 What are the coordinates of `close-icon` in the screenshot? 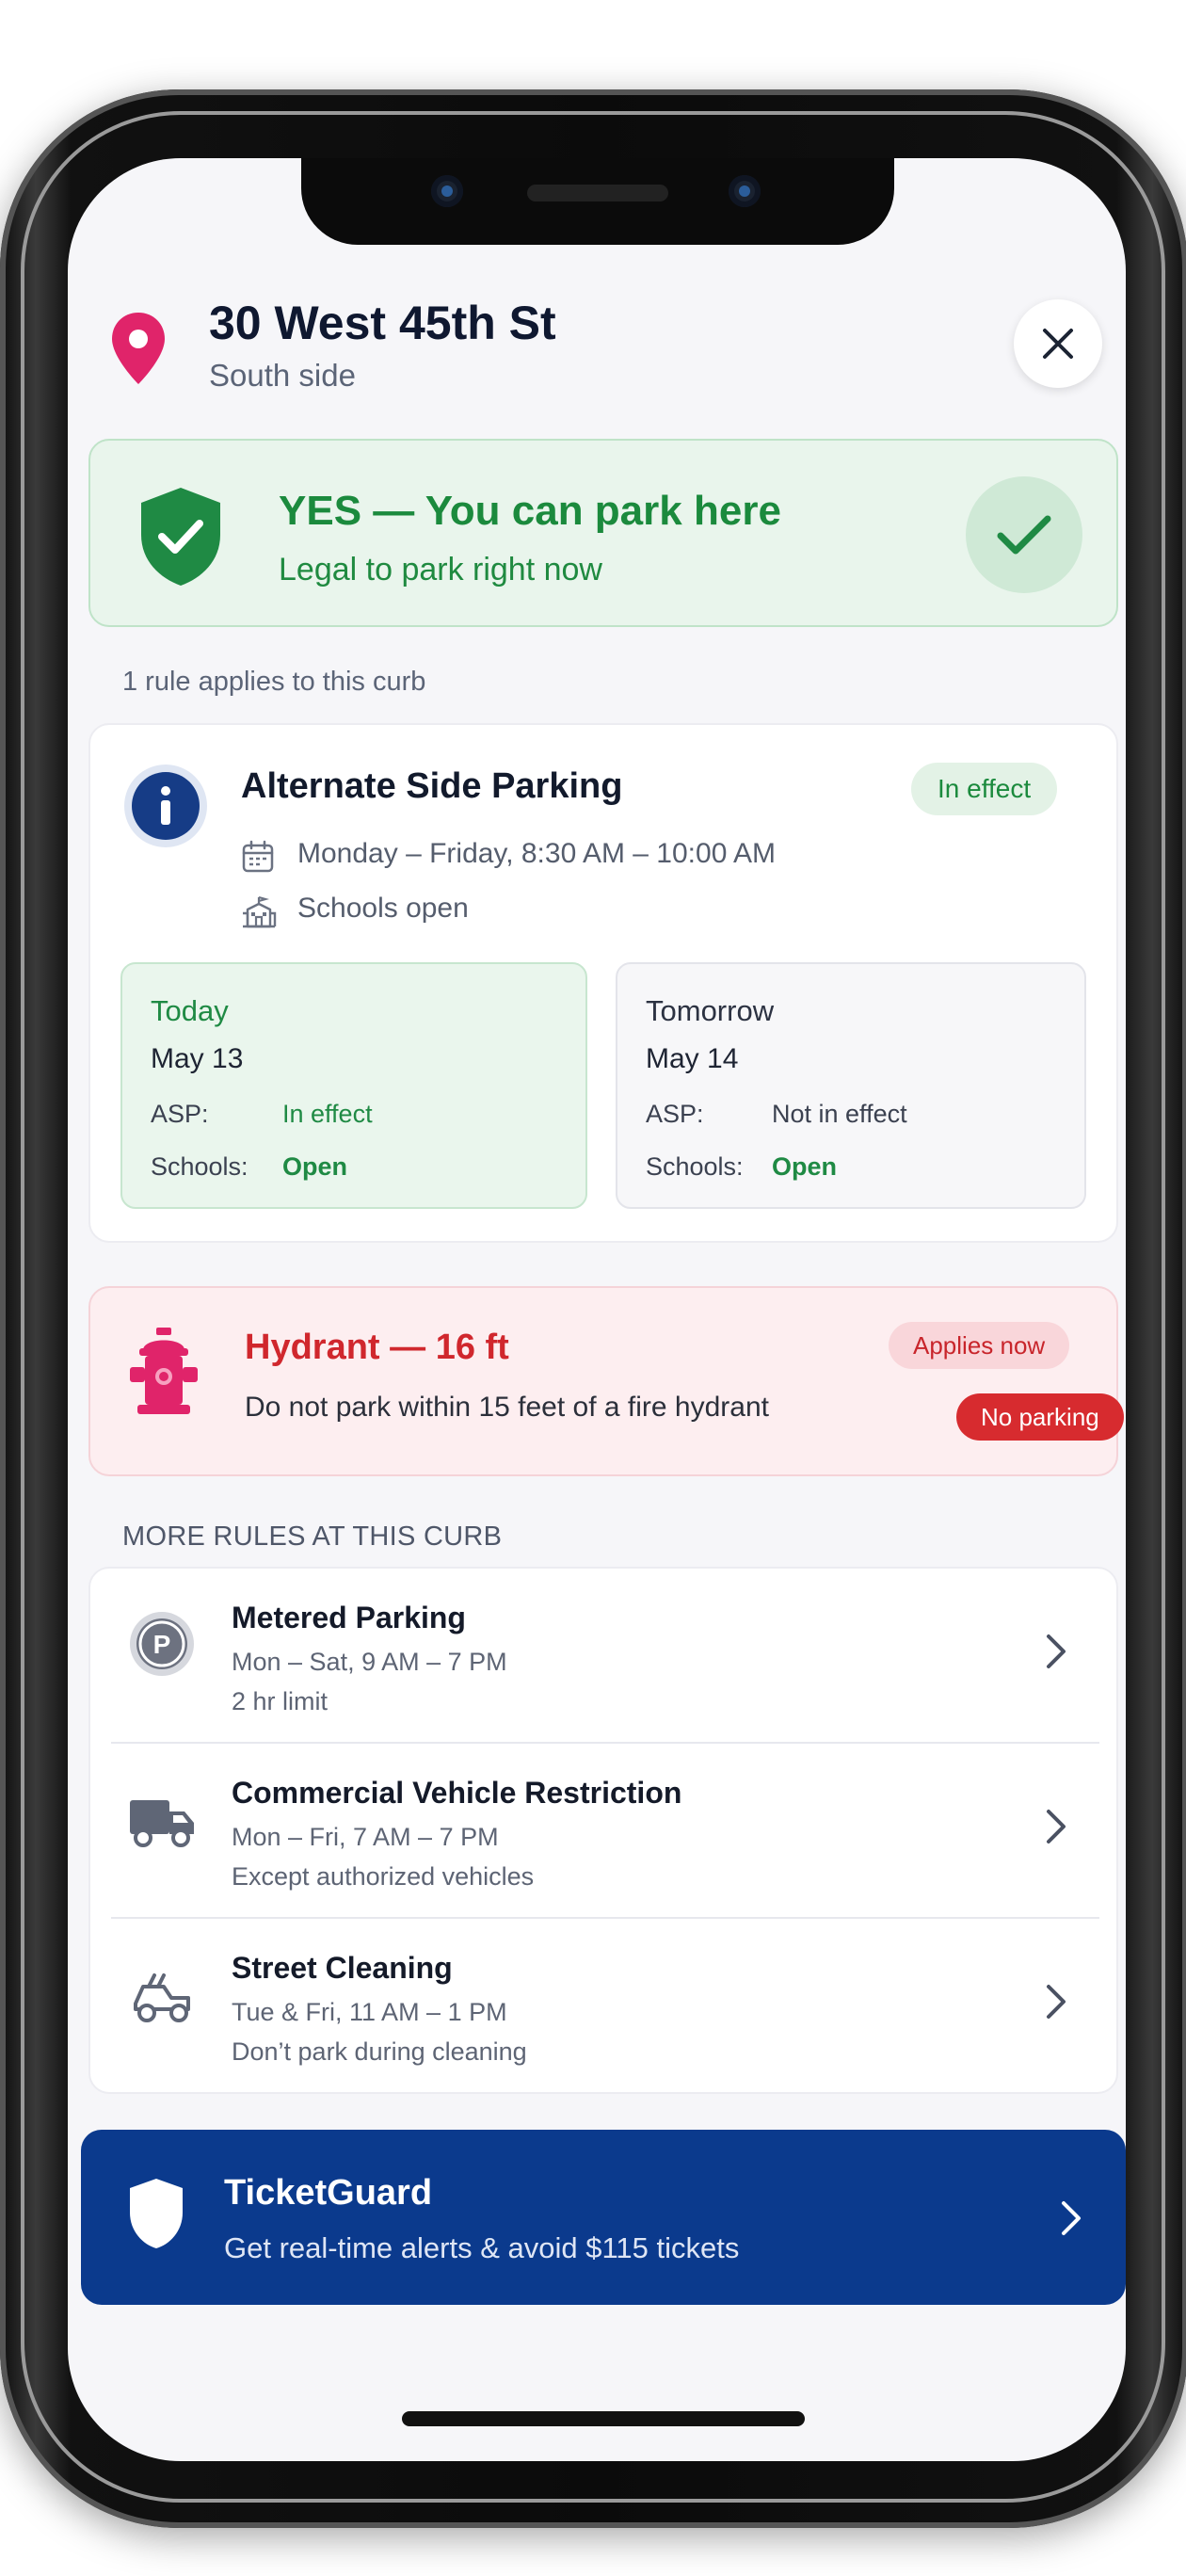 It's located at (1058, 344).